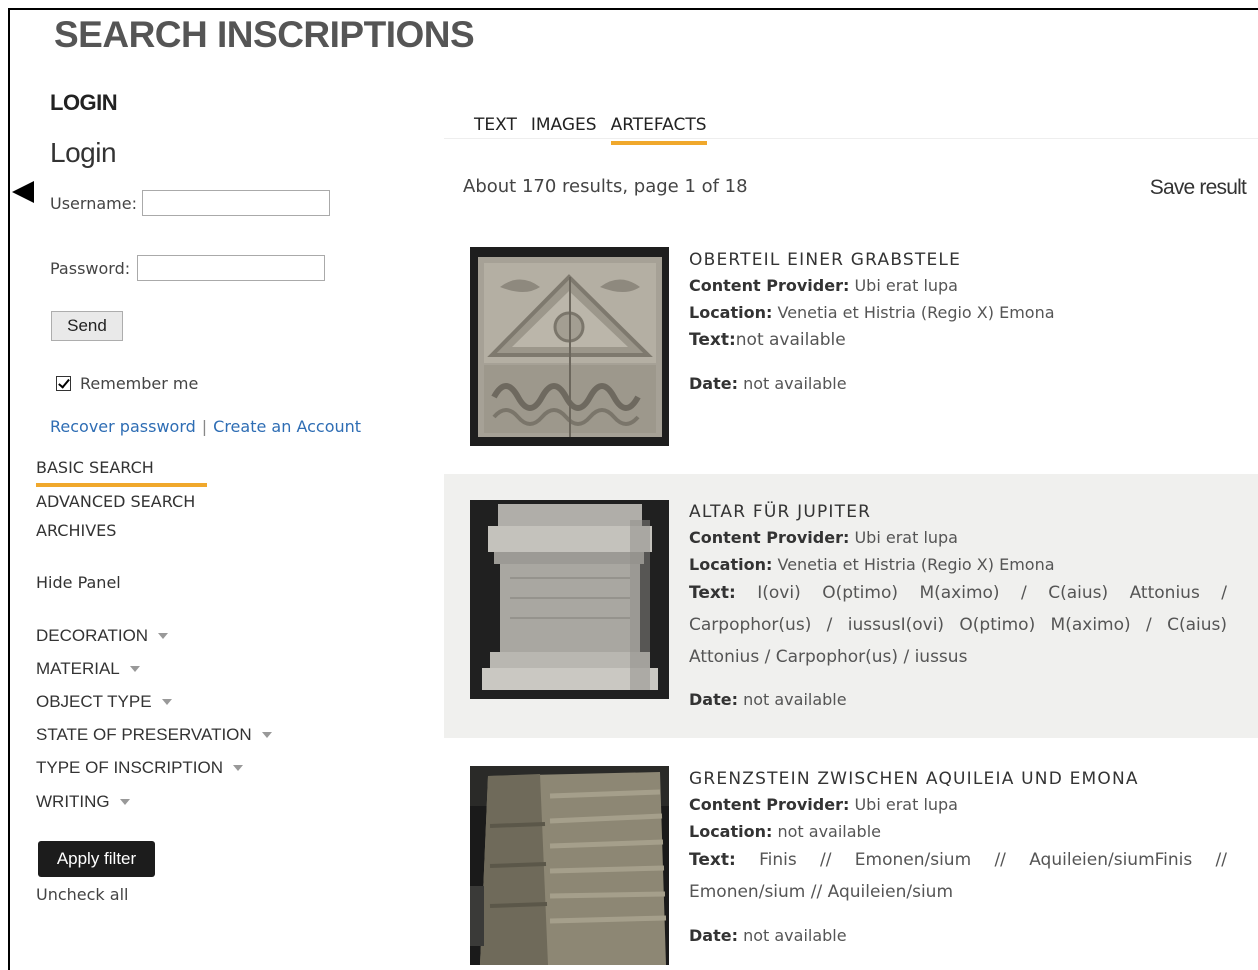  I want to click on altar-image, so click(569, 599).